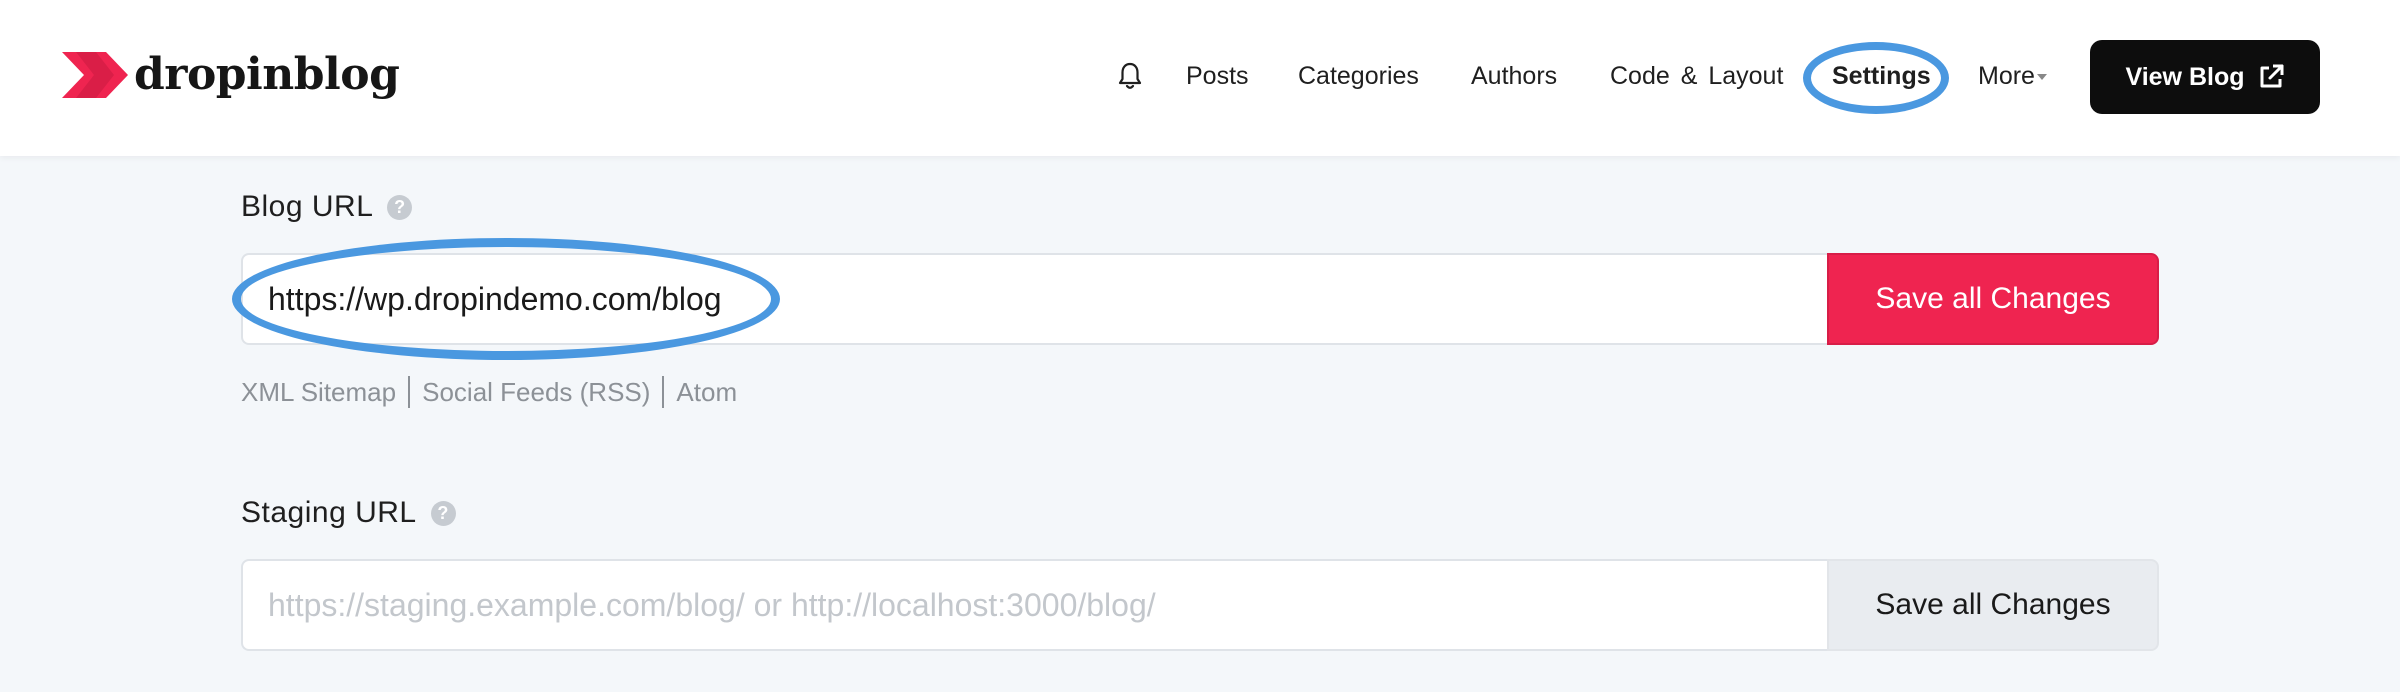 The height and width of the screenshot is (692, 2400). What do you see at coordinates (267, 74) in the screenshot?
I see `logo-text: dropinblog` at bounding box center [267, 74].